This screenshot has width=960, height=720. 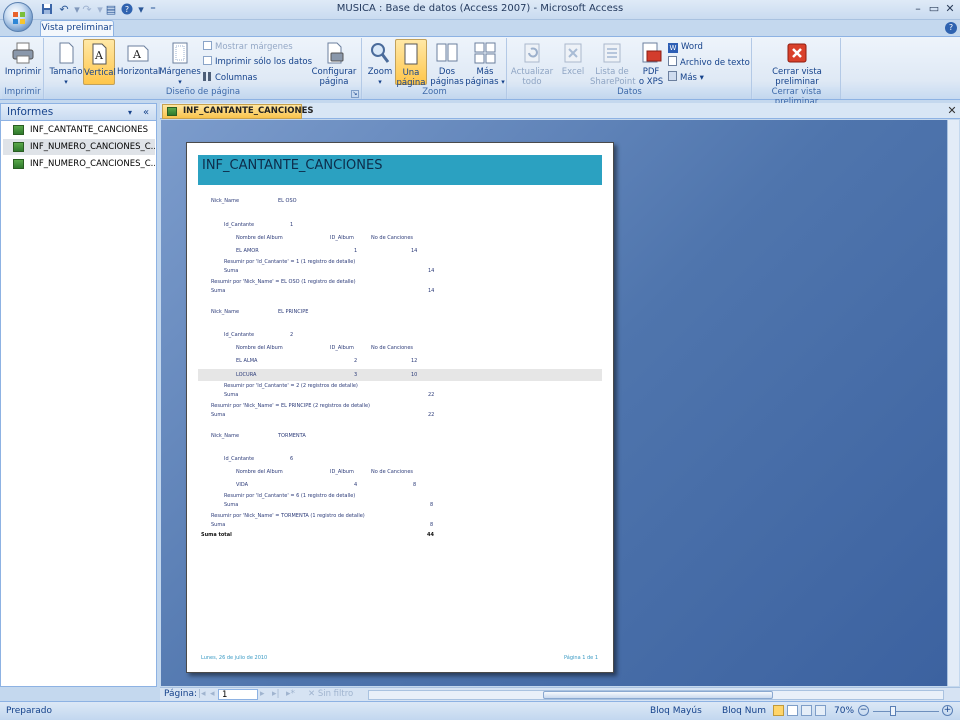 I want to click on first-page-button: |◂, so click(x=202, y=694).